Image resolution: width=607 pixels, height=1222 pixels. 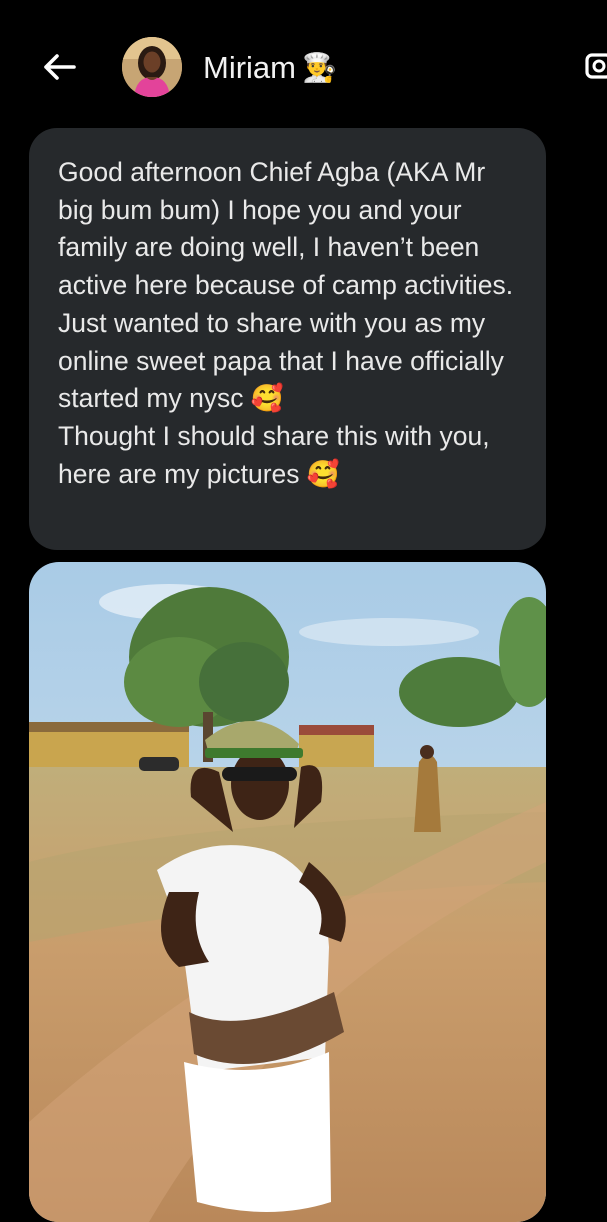 What do you see at coordinates (249, 67) in the screenshot?
I see `contact-name: Miriam` at bounding box center [249, 67].